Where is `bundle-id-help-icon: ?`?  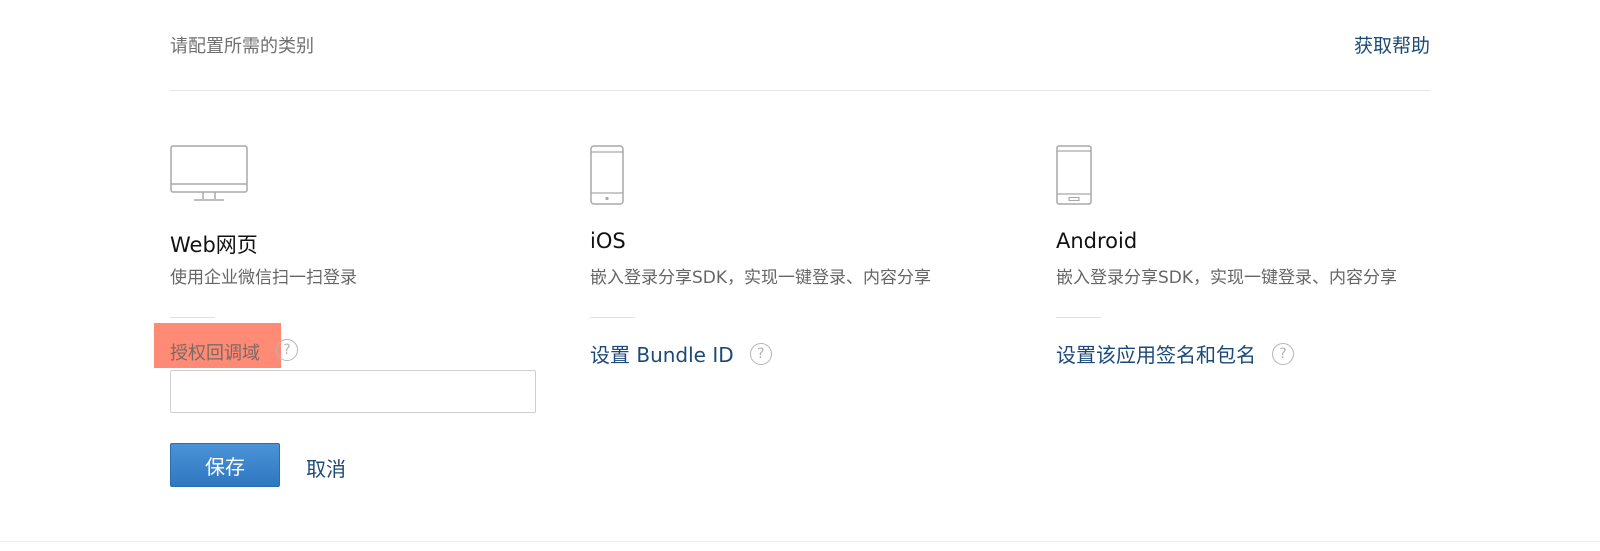 bundle-id-help-icon: ? is located at coordinates (760, 353).